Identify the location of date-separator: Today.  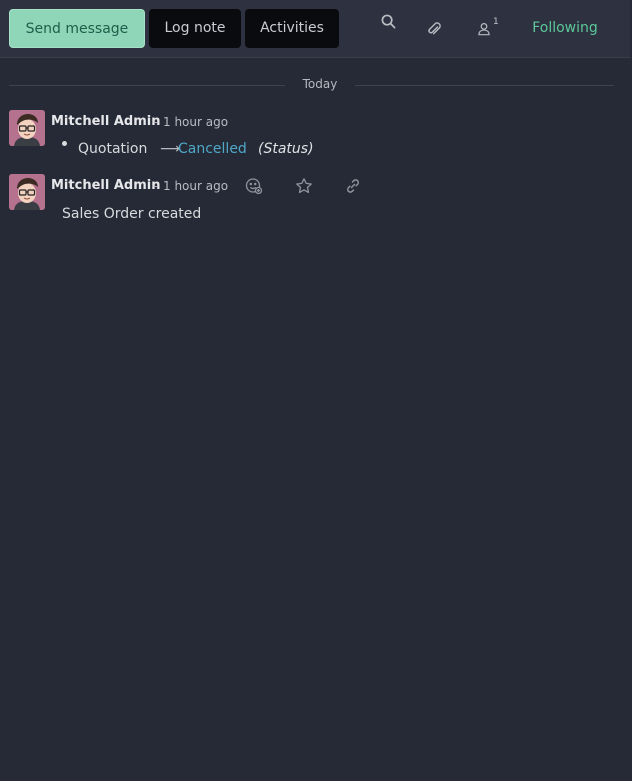
(311, 86).